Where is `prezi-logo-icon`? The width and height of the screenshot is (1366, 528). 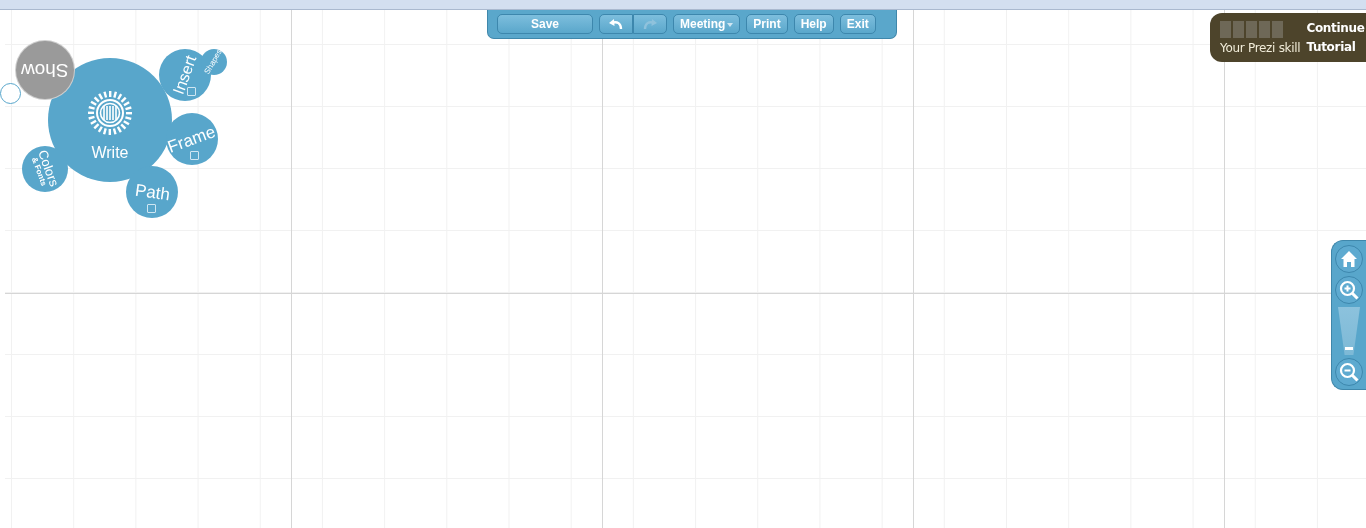
prezi-logo-icon is located at coordinates (110, 113).